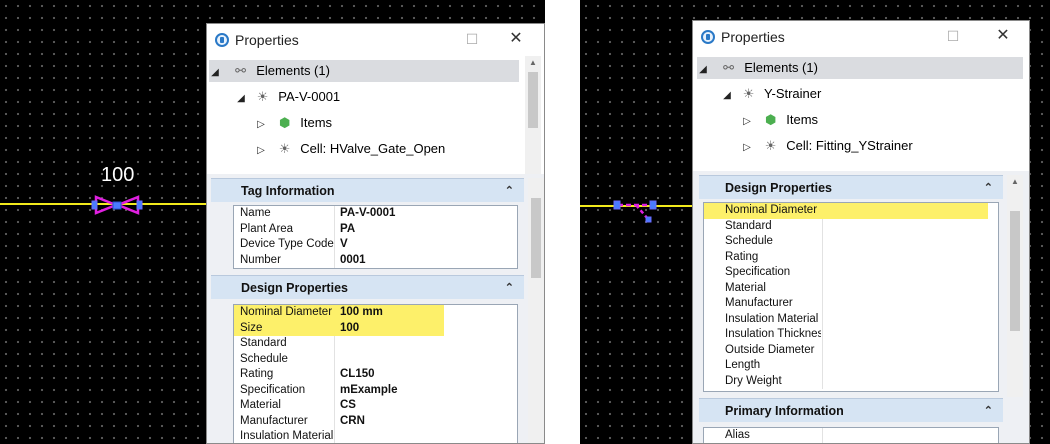 The width and height of the screenshot is (1050, 444). I want to click on properties-scrollbar: ▲, so click(1015, 286).